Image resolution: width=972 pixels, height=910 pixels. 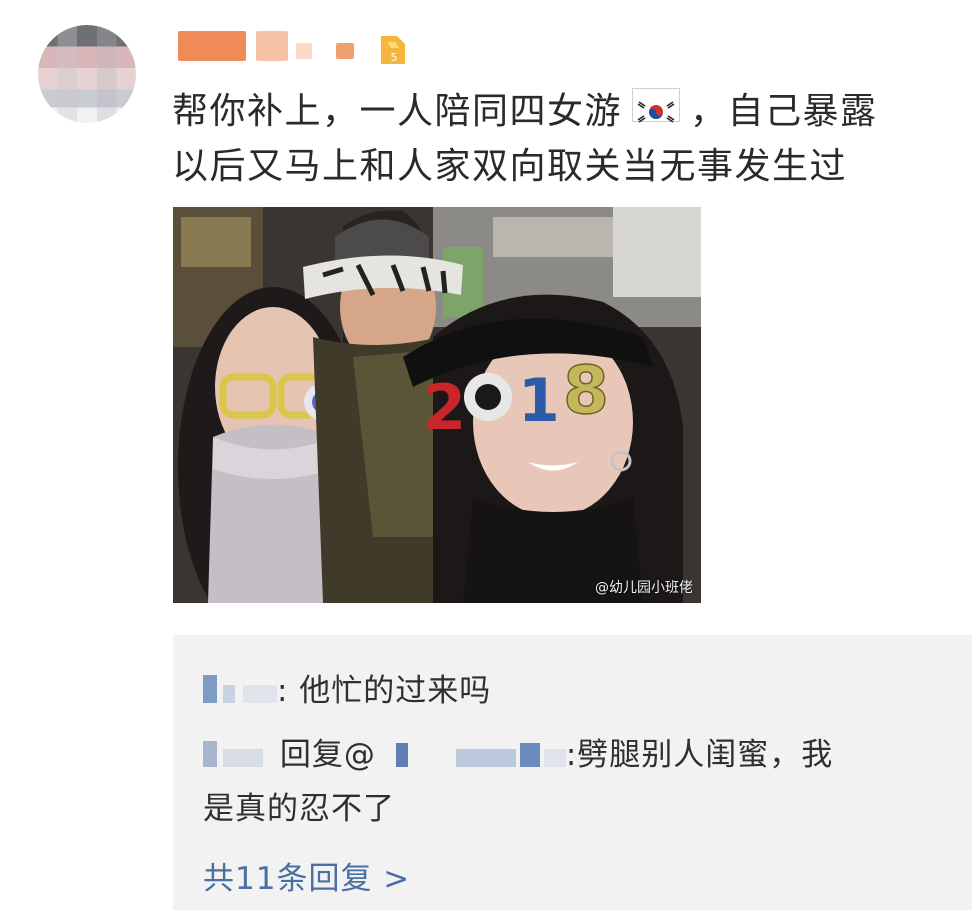 What do you see at coordinates (699, 755) in the screenshot?
I see `reply-text: :劈腿别人闺蜜，我` at bounding box center [699, 755].